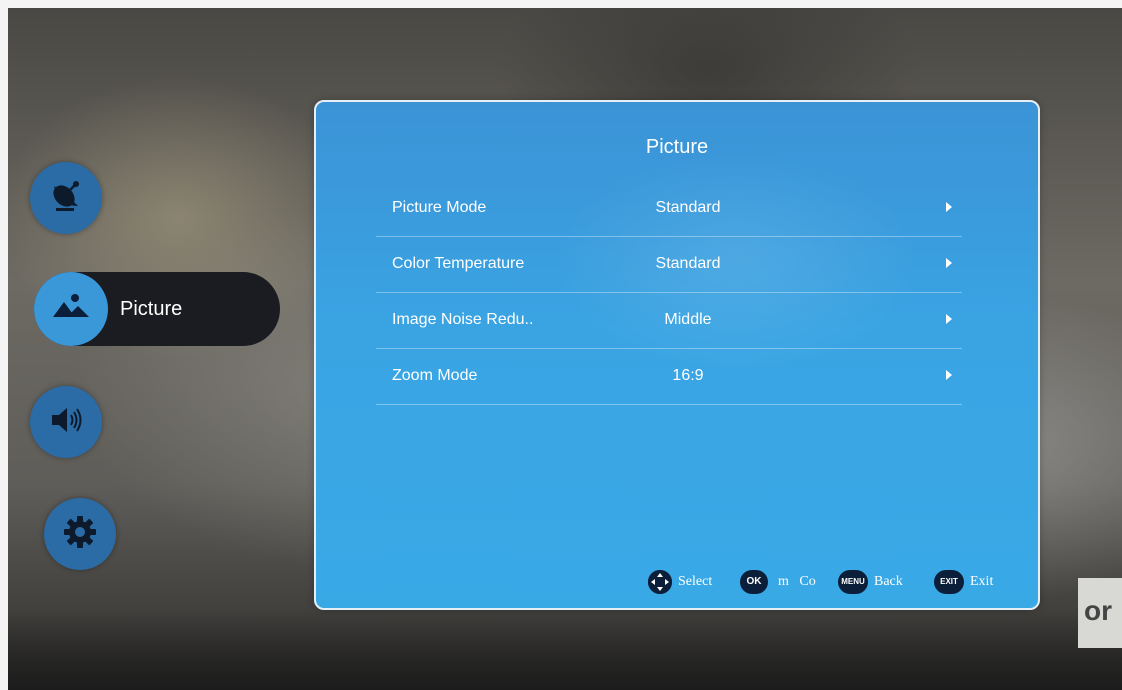 This screenshot has width=1122, height=690. I want to click on row-label: Picture Mode, so click(439, 207).